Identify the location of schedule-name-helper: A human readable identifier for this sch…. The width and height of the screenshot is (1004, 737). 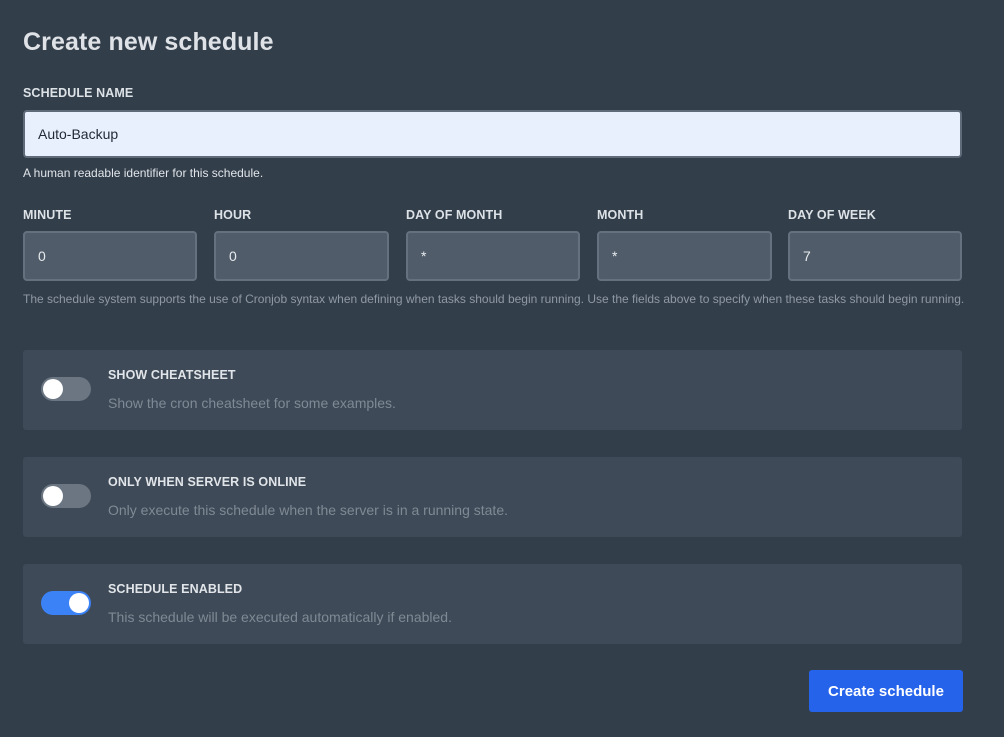
(143, 173).